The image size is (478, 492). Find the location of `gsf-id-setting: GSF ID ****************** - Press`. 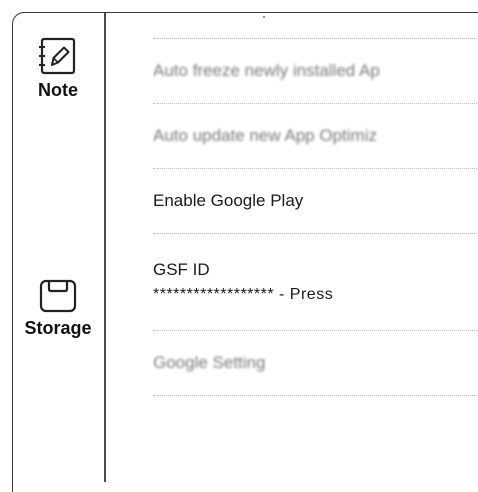

gsf-id-setting: GSF ID ****************** - Press is located at coordinates (315, 282).